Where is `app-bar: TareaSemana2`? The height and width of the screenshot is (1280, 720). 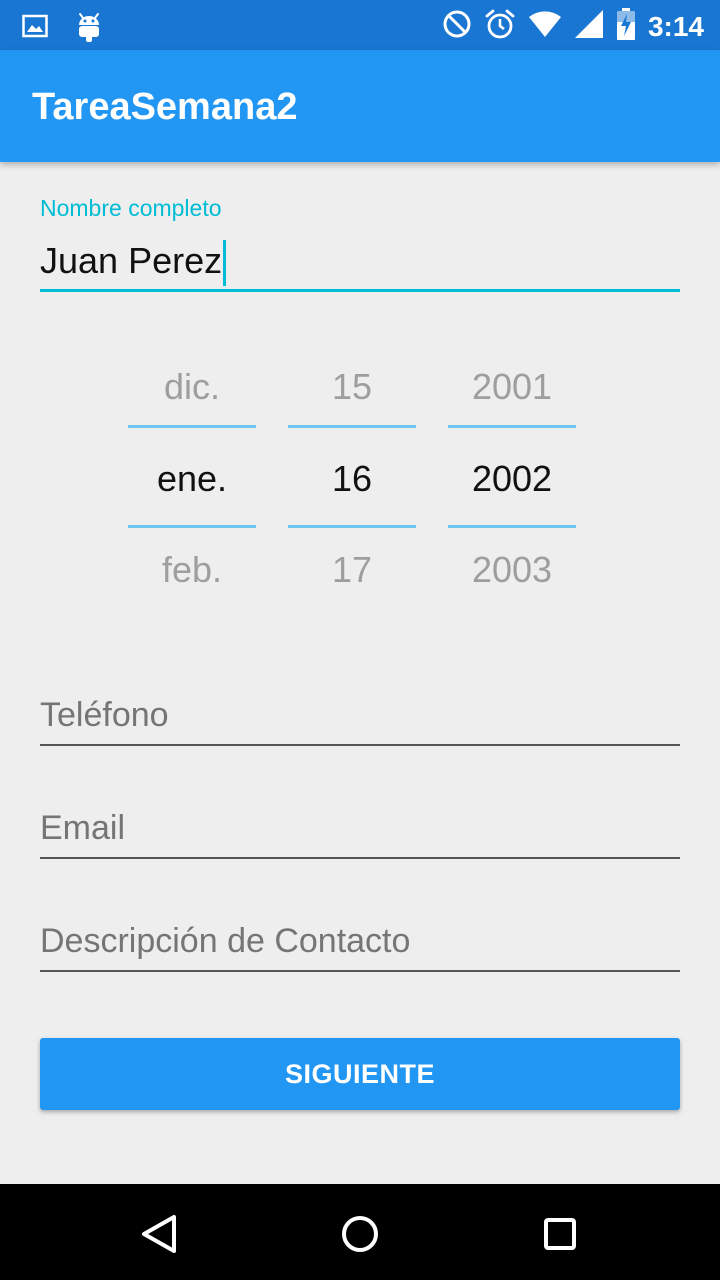 app-bar: TareaSemana2 is located at coordinates (360, 106).